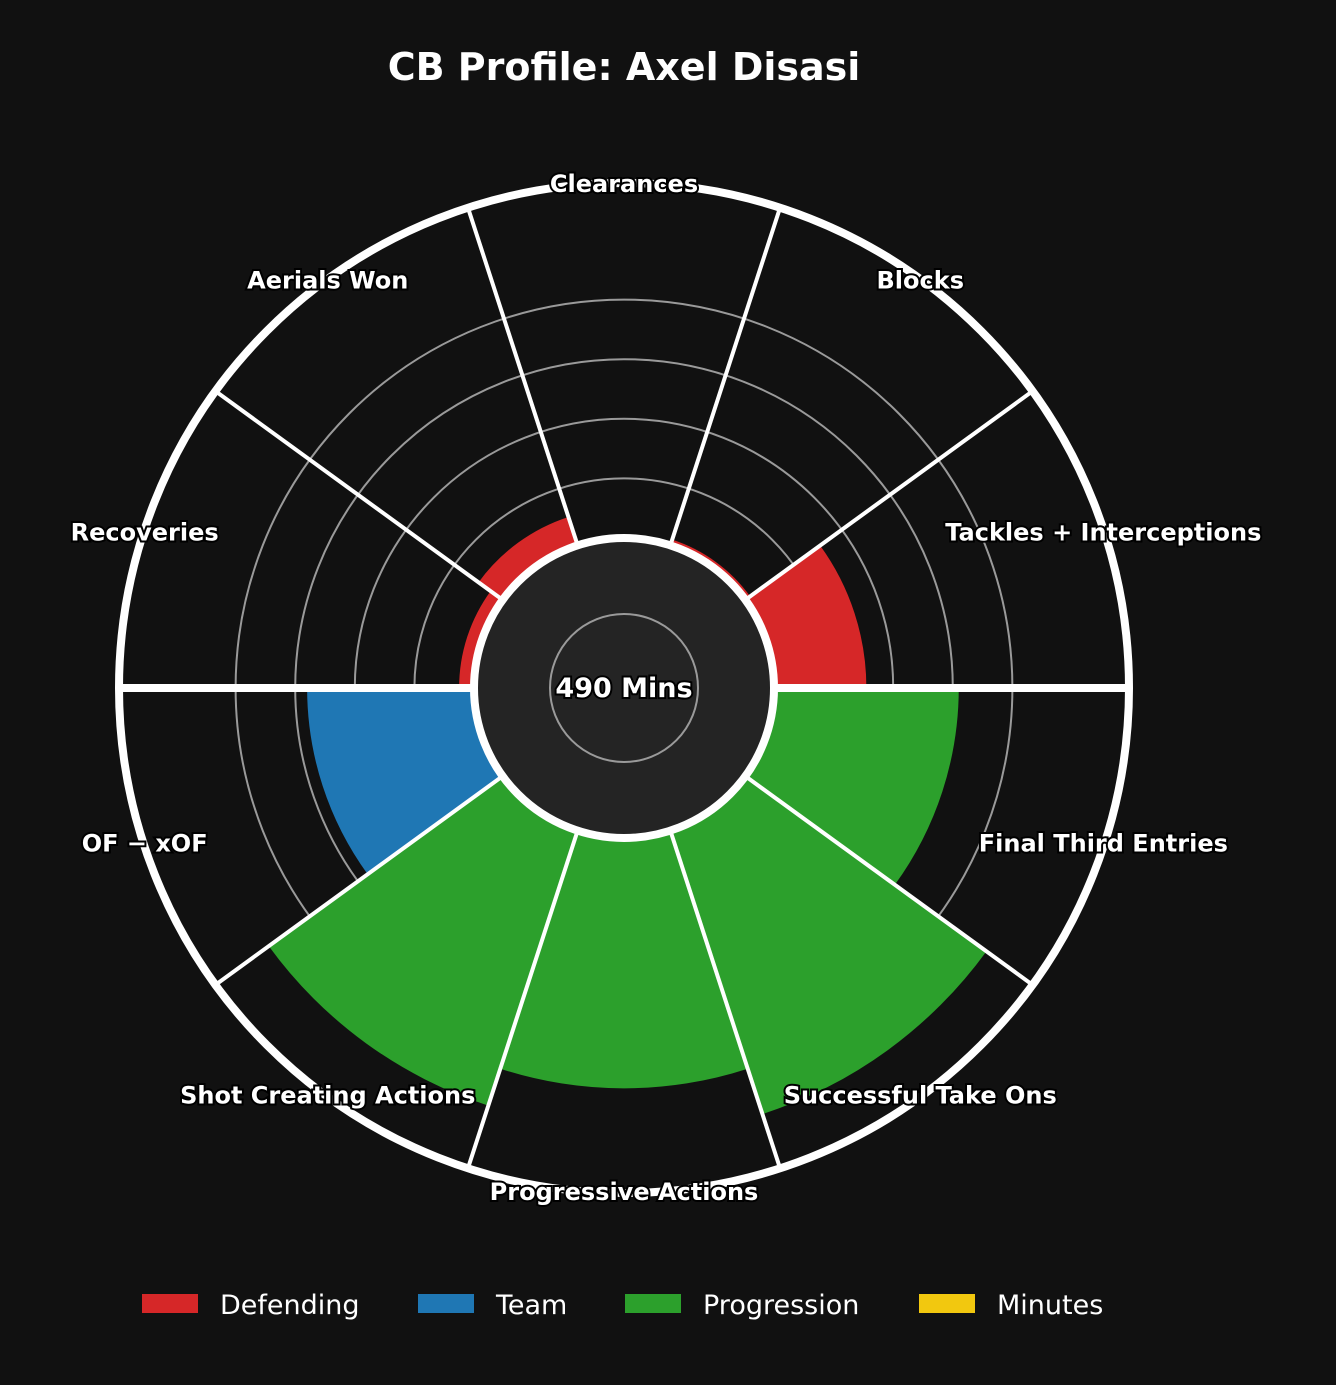 Image resolution: width=1336 pixels, height=1385 pixels. I want to click on label-blocks: Blocks, so click(920, 280).